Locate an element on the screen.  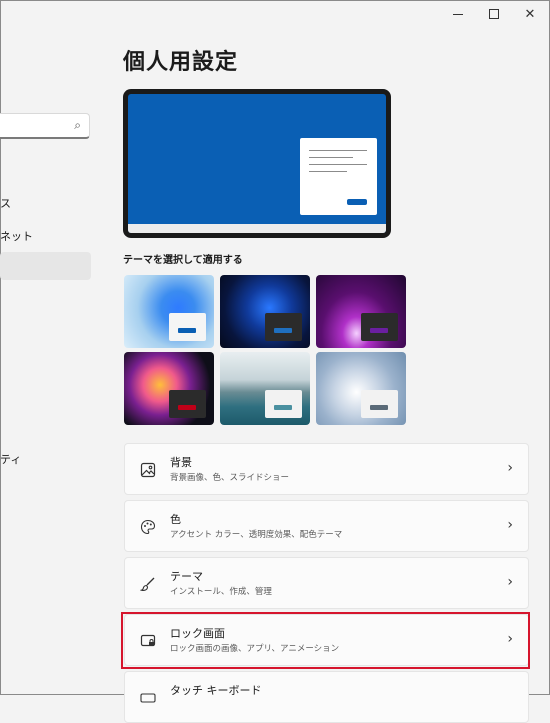
brush-icon is located at coordinates (148, 584).